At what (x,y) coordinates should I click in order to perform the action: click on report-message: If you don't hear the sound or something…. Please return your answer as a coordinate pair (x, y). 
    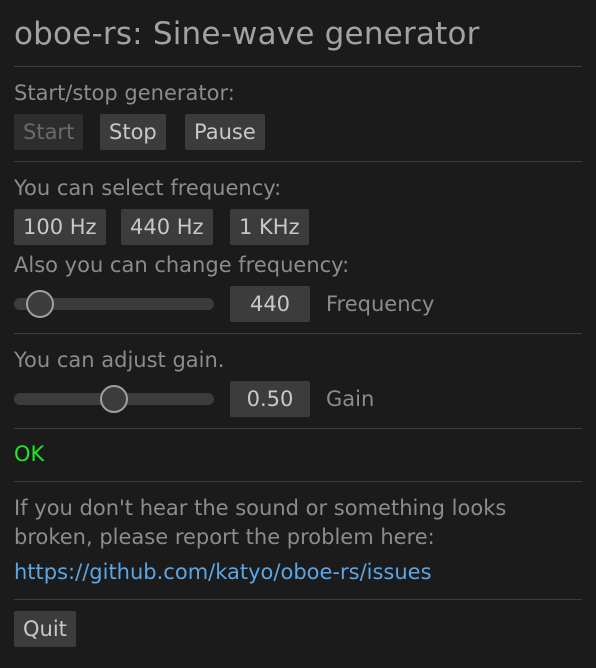
    Looking at the image, I should click on (260, 522).